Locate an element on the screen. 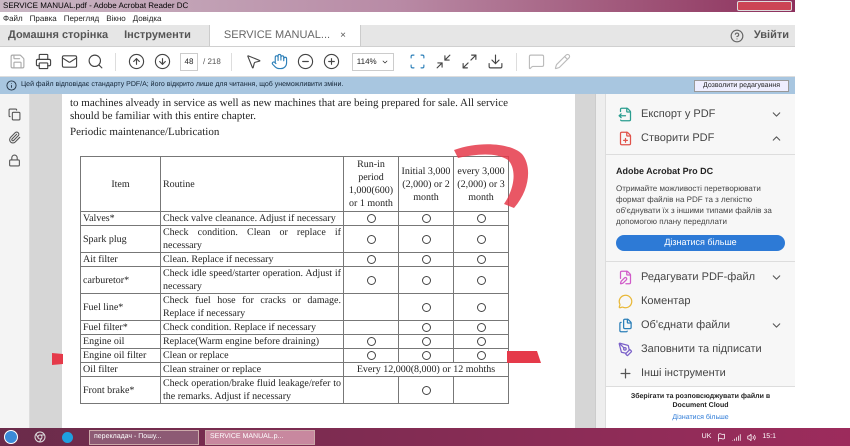  window-controls-icon is located at coordinates (764, 6).